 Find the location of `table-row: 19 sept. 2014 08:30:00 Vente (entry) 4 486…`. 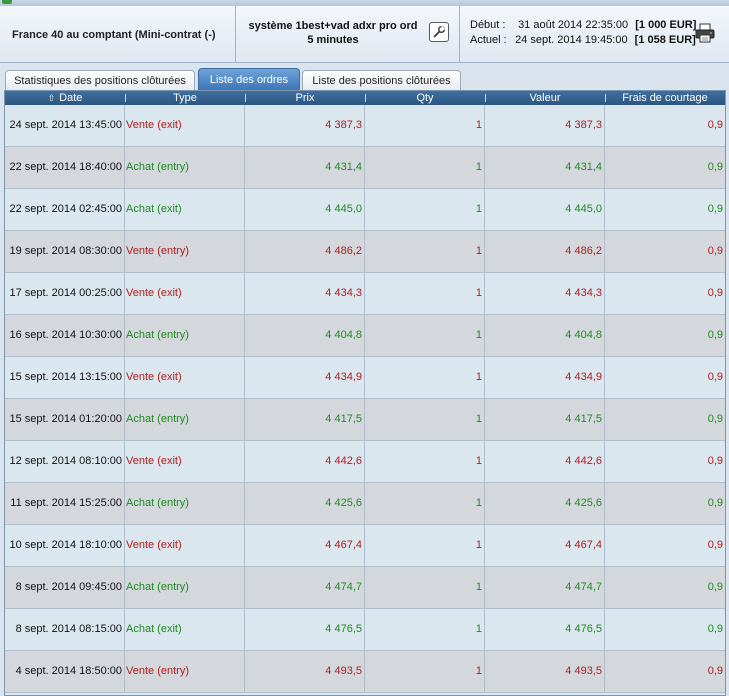

table-row: 19 sept. 2014 08:30:00 Vente (entry) 4 486… is located at coordinates (365, 252).